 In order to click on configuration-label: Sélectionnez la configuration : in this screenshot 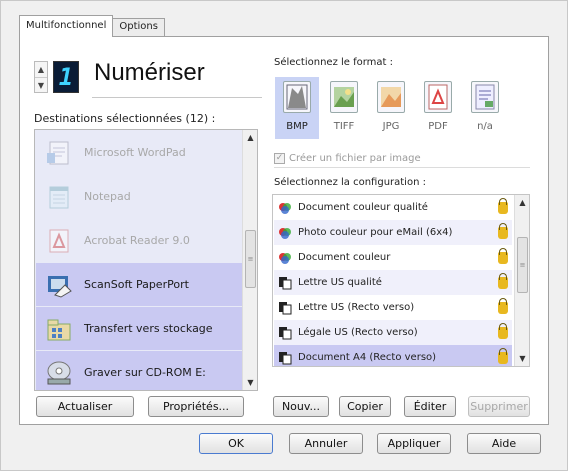, I will do `click(350, 182)`.